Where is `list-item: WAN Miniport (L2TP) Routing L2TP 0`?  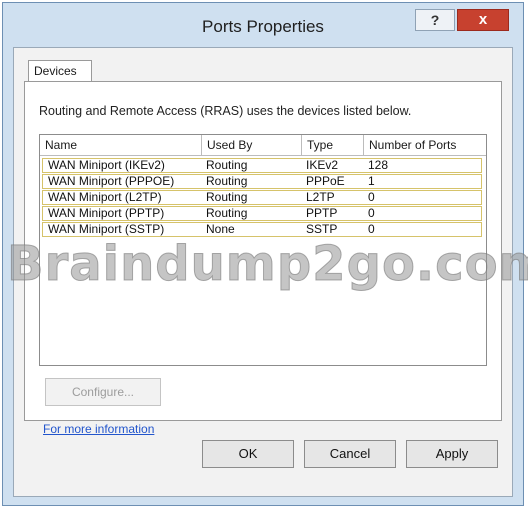 list-item: WAN Miniport (L2TP) Routing L2TP 0 is located at coordinates (262, 197).